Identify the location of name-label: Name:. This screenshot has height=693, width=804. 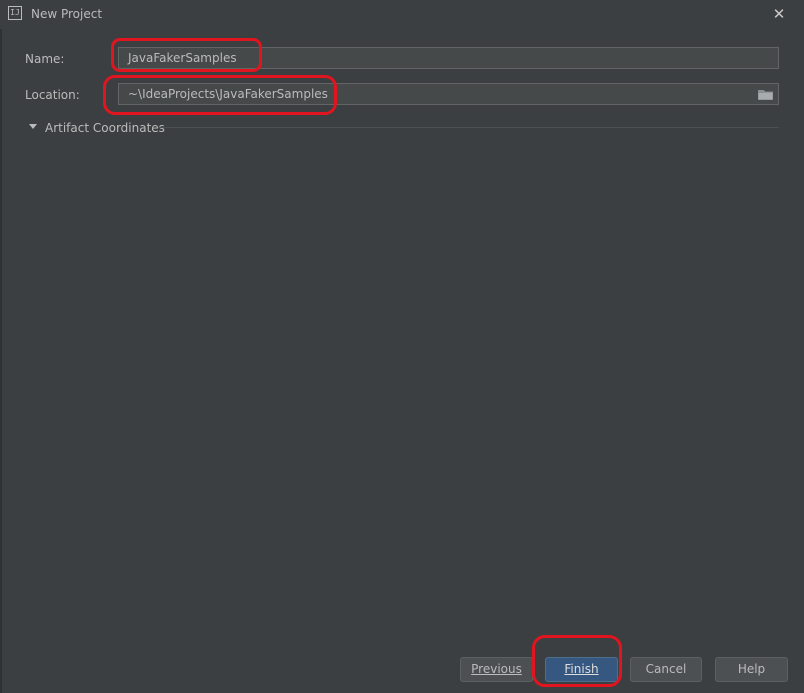
(45, 59).